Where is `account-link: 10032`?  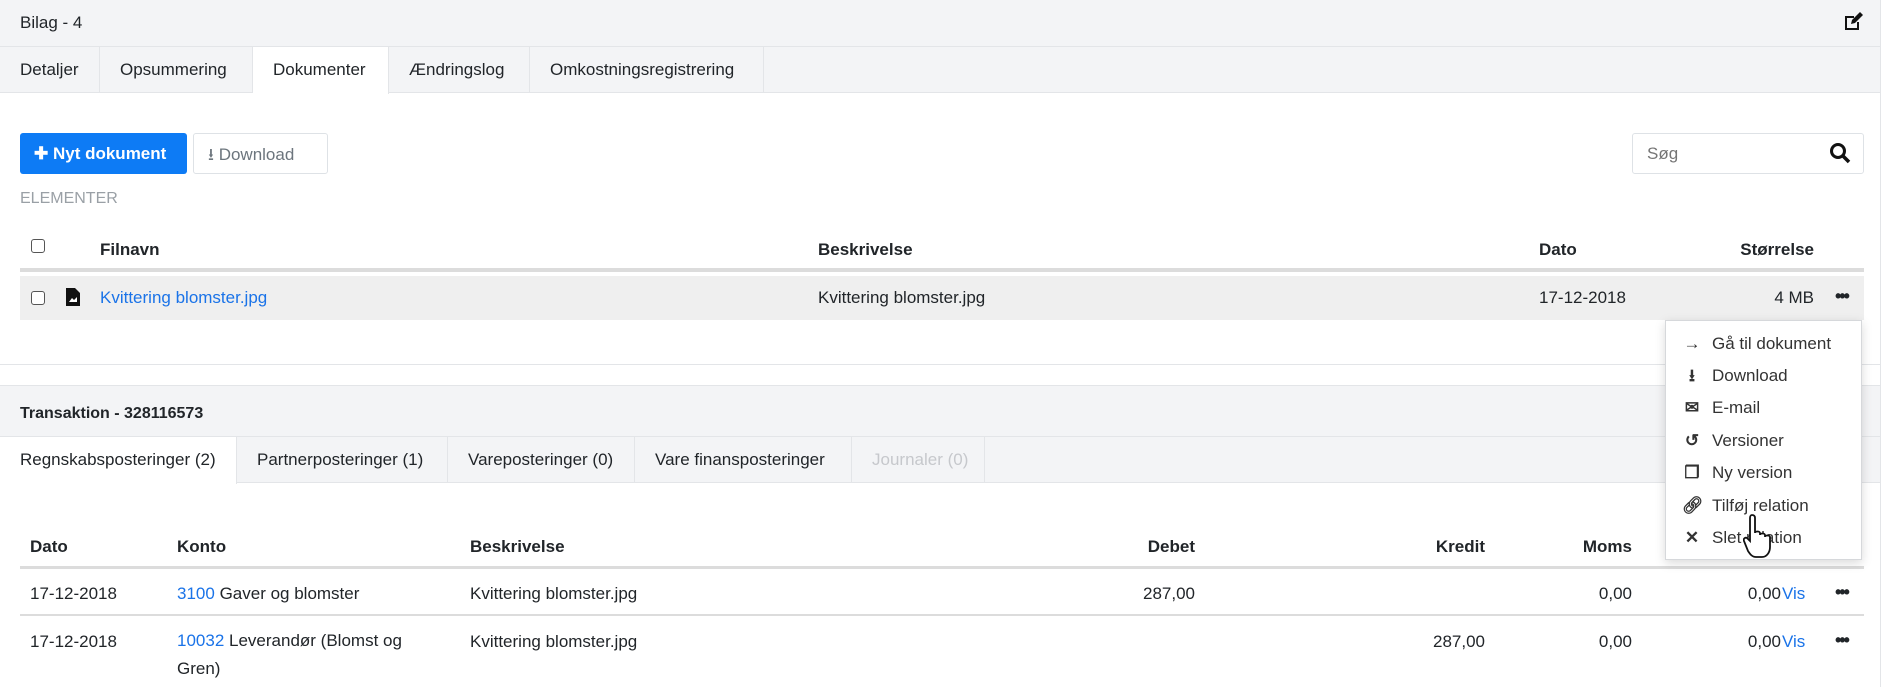
account-link: 10032 is located at coordinates (200, 640).